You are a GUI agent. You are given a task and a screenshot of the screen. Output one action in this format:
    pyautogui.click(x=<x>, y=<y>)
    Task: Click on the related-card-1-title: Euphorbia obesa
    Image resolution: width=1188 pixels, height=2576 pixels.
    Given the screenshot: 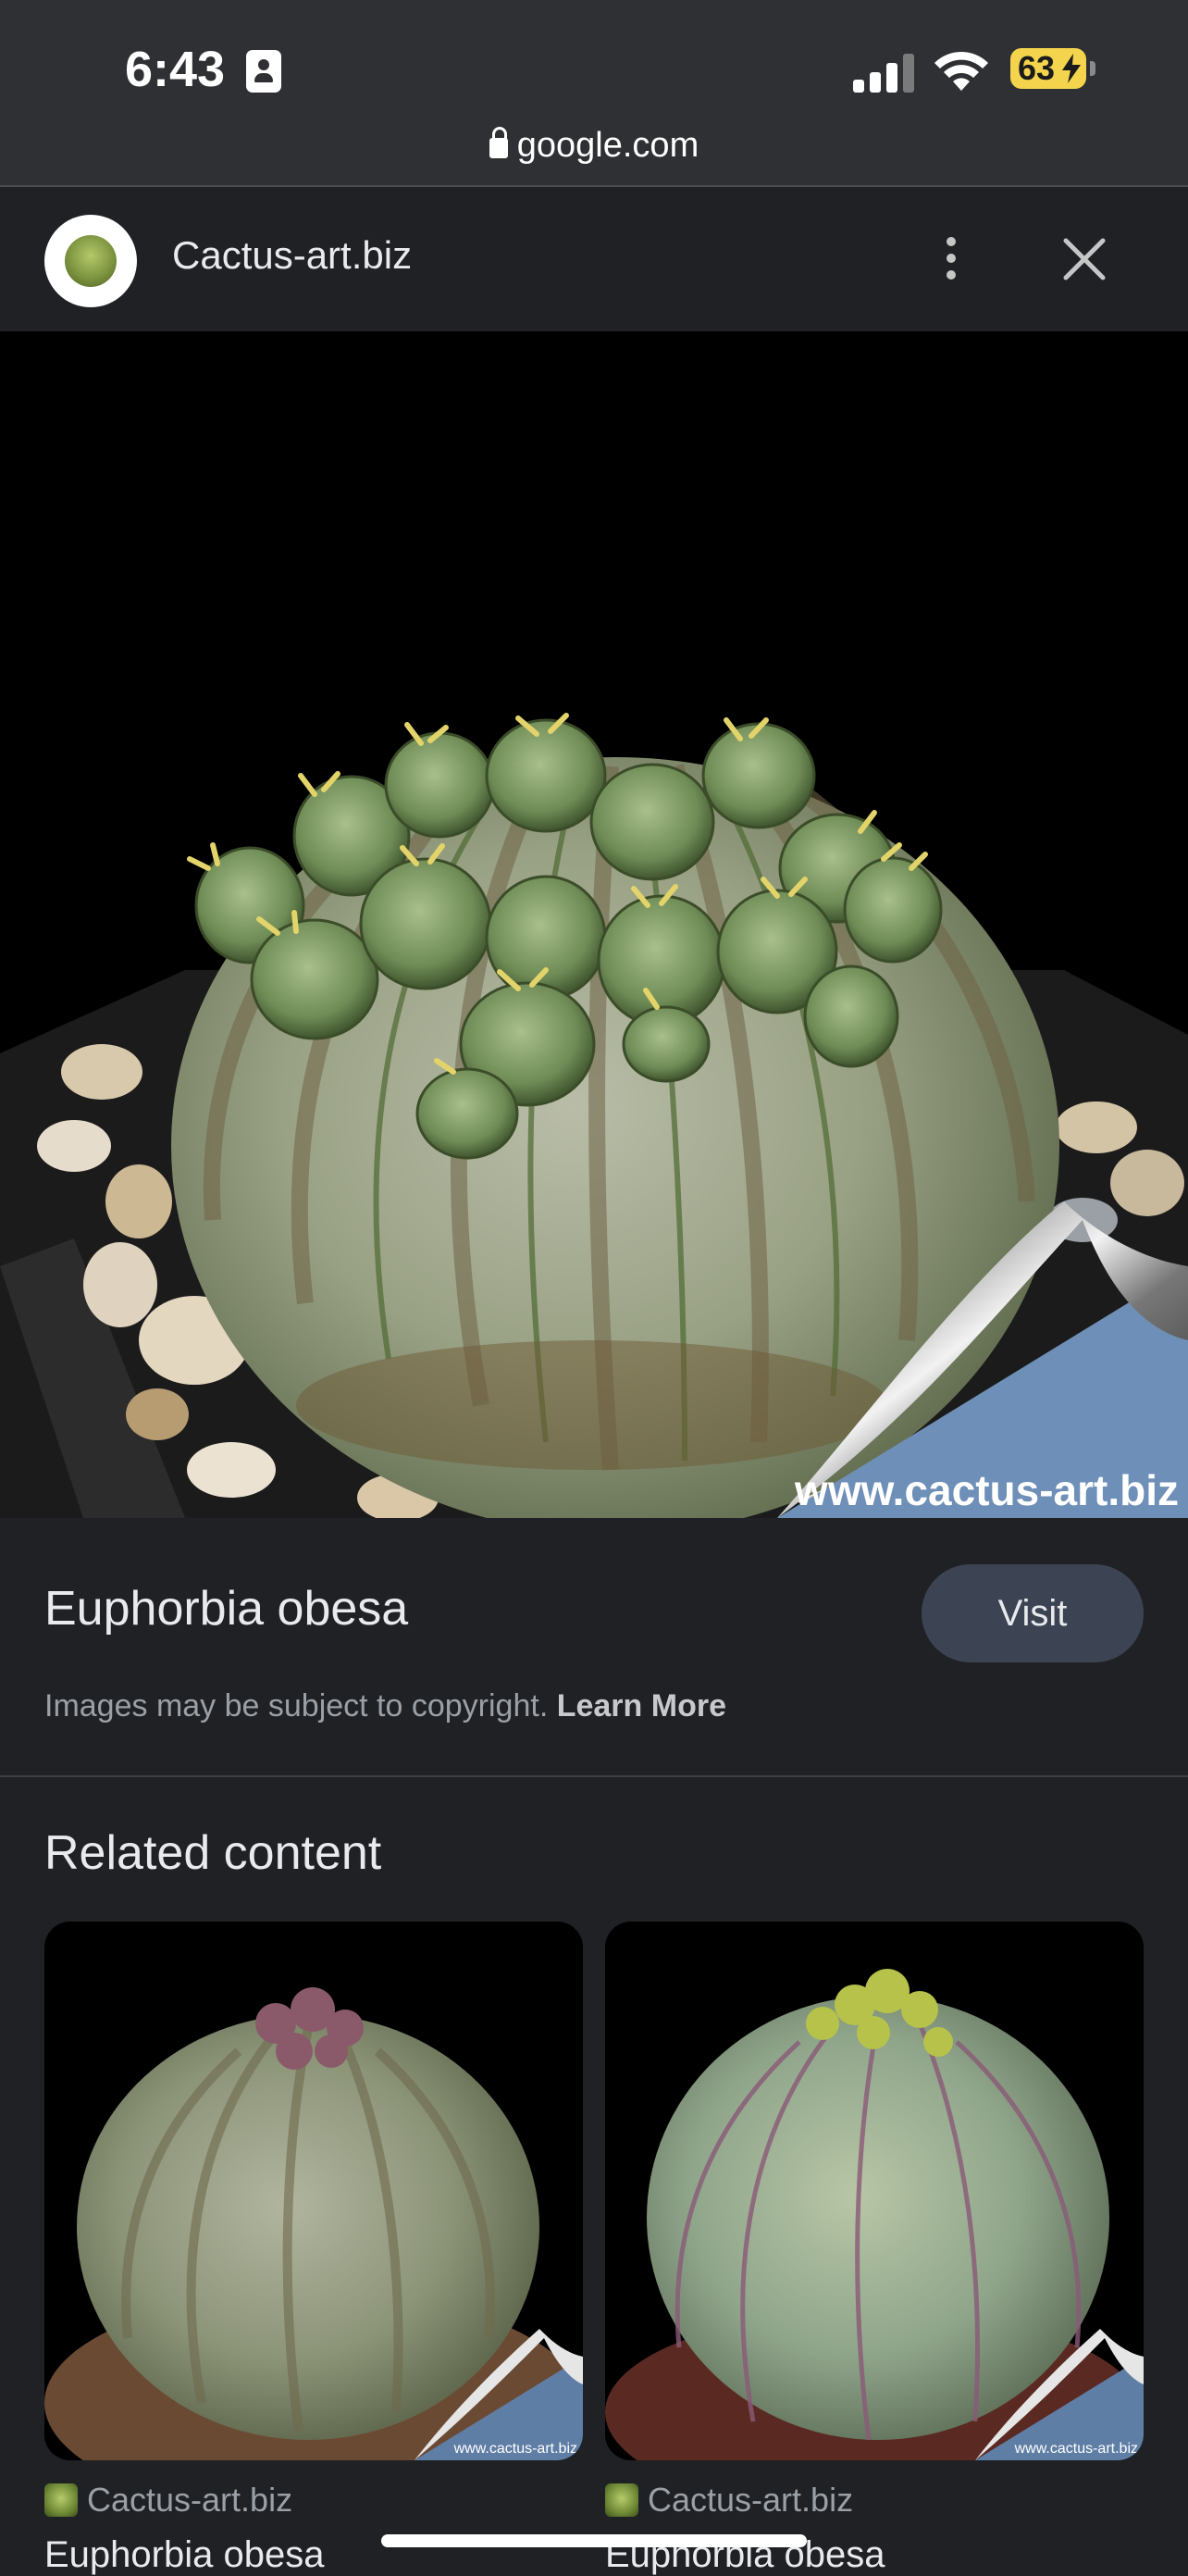 What is the action you would take?
    pyautogui.click(x=184, y=2555)
    